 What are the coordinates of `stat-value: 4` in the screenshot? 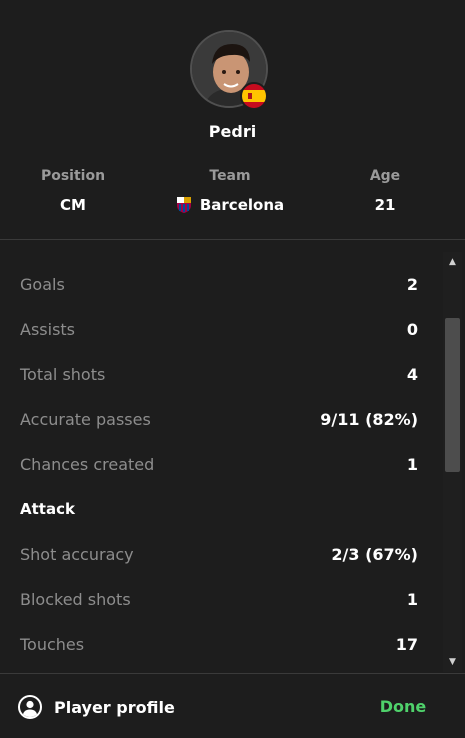 It's located at (412, 374).